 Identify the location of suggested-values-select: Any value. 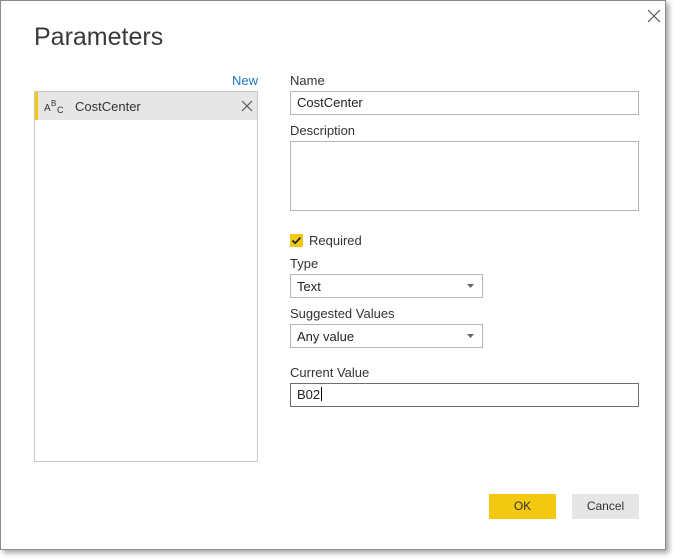
(386, 336).